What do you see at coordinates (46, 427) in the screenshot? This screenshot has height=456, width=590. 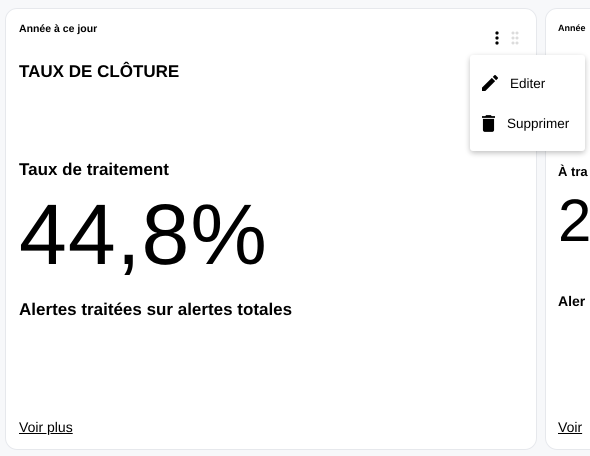 I see `see-more-link: Voir plus` at bounding box center [46, 427].